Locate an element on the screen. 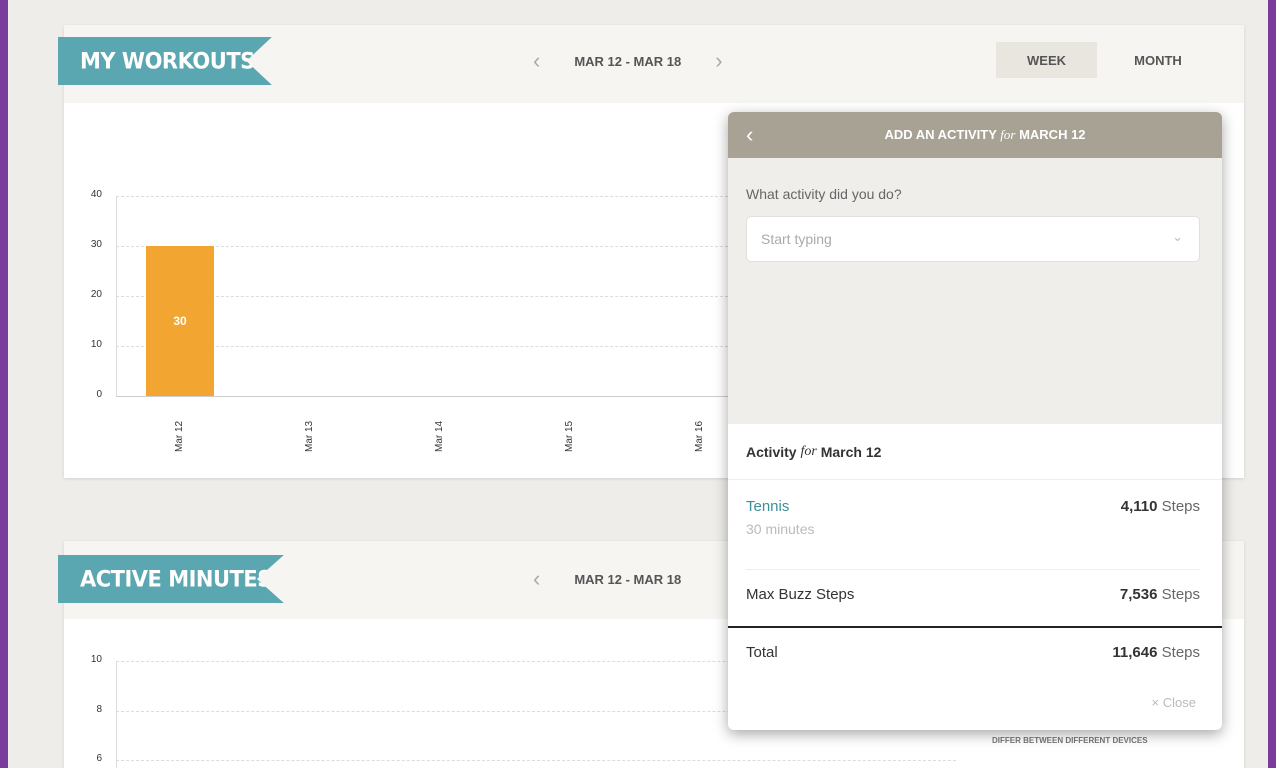  activity-row-tennis: Tennis 30 minutes 4,110 Steps is located at coordinates (975, 525).